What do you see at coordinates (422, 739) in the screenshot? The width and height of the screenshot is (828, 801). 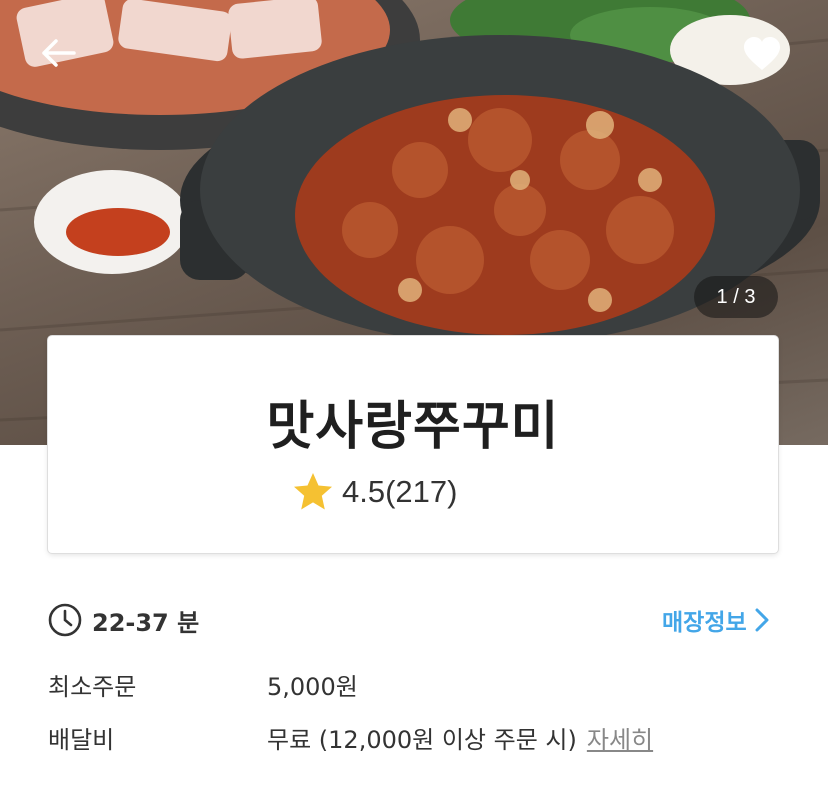 I see `delivery-fee-value: 무료 (12,000원 이상 주문 시)` at bounding box center [422, 739].